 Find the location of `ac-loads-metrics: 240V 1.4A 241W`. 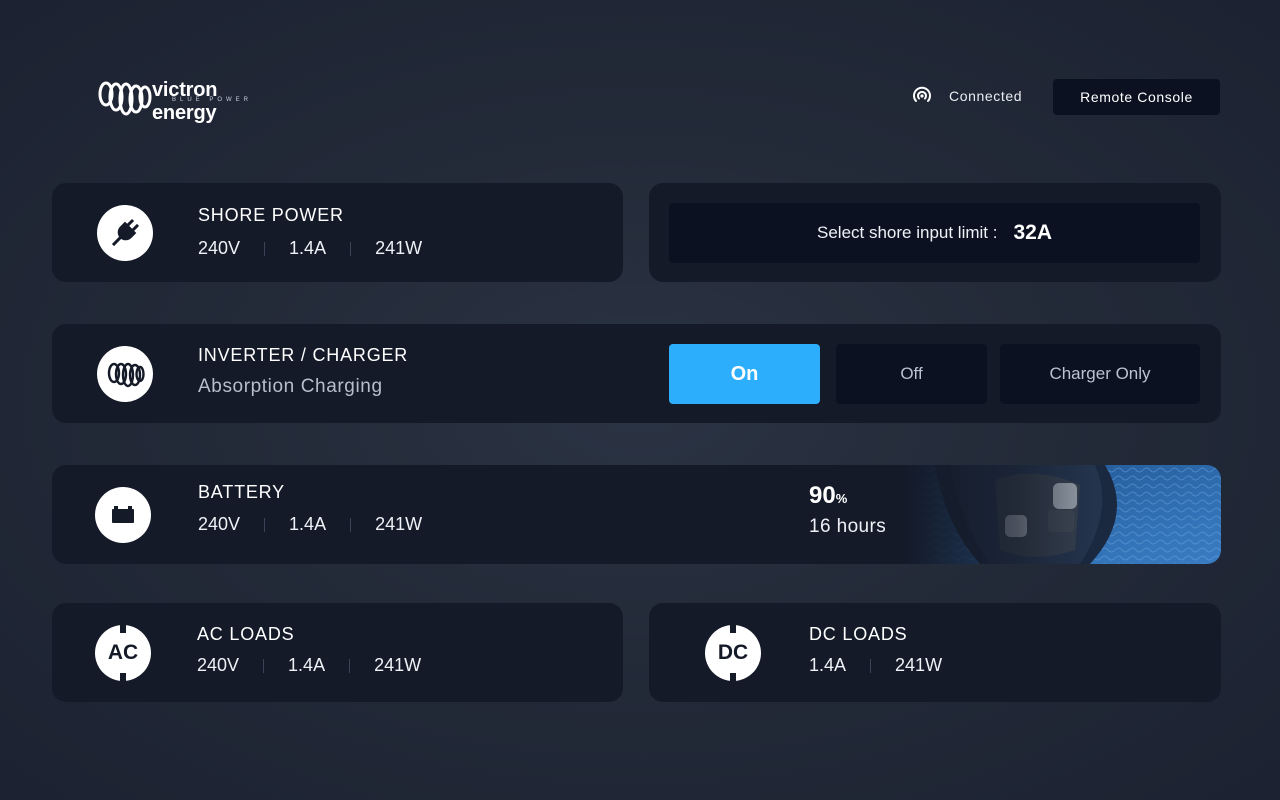

ac-loads-metrics: 240V 1.4A 241W is located at coordinates (309, 665).